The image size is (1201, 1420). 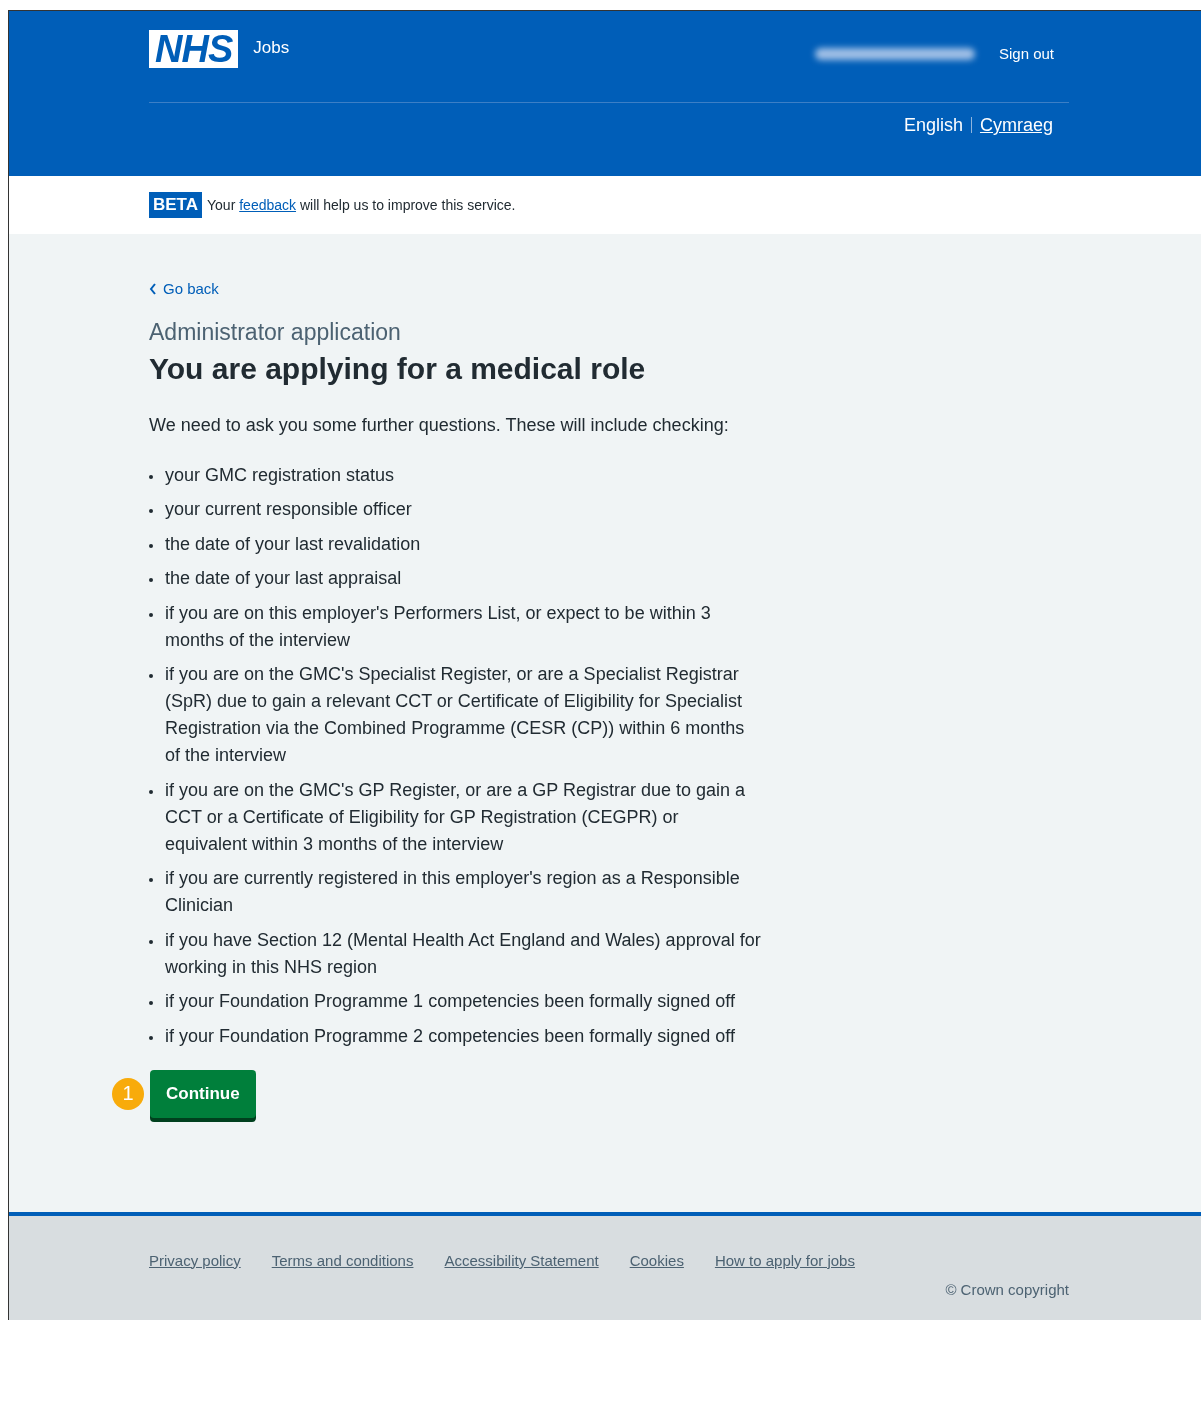 I want to click on list-item-text: your current responsible officer, so click(x=288, y=509).